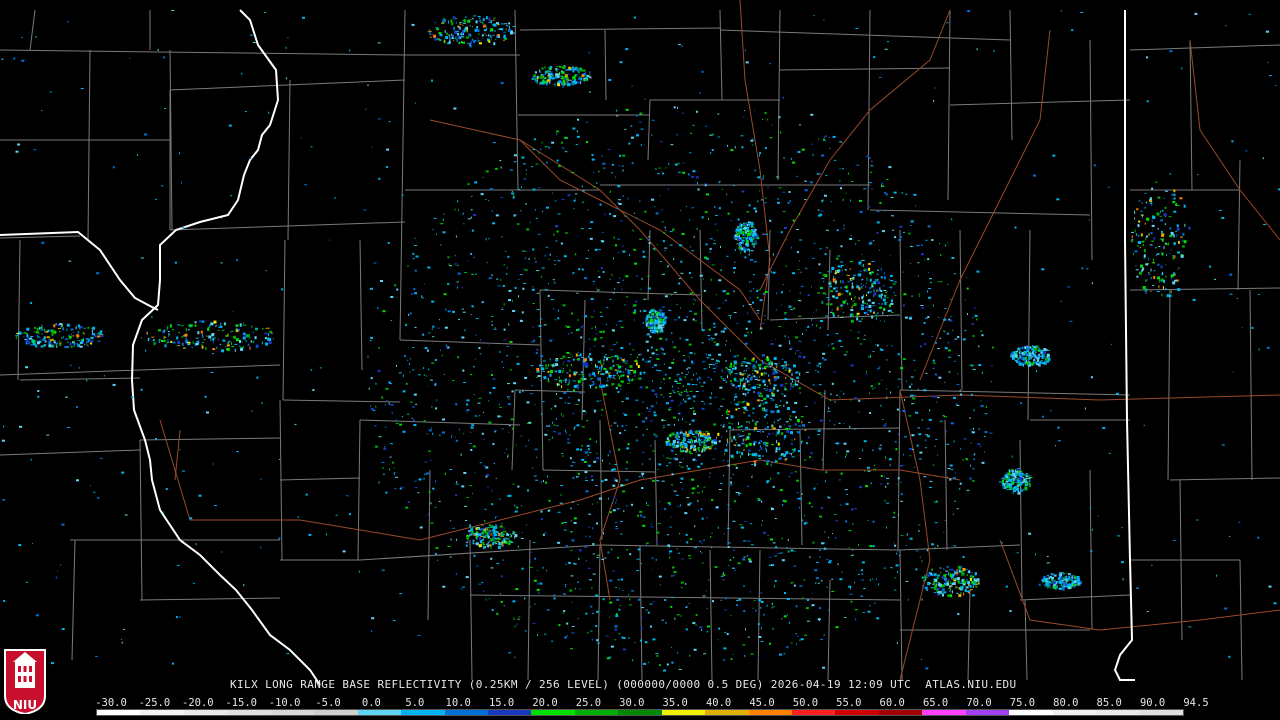  What do you see at coordinates (1066, 703) in the screenshot?
I see `scale-label: 80.0` at bounding box center [1066, 703].